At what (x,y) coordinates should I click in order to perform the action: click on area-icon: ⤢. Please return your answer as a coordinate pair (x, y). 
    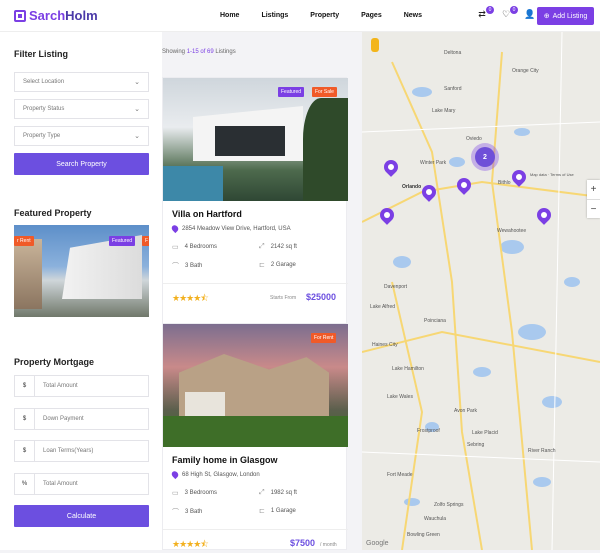
    Looking at the image, I should click on (262, 492).